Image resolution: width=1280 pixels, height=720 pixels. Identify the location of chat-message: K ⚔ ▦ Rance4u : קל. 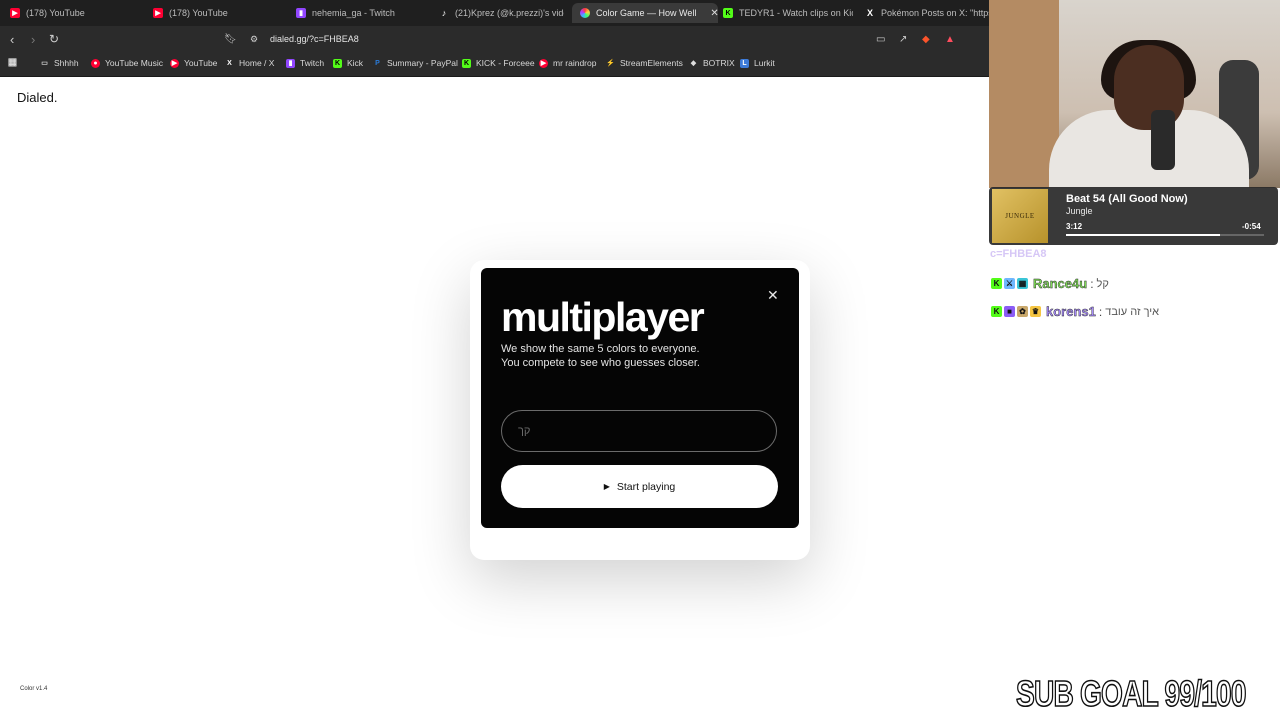
(1050, 283).